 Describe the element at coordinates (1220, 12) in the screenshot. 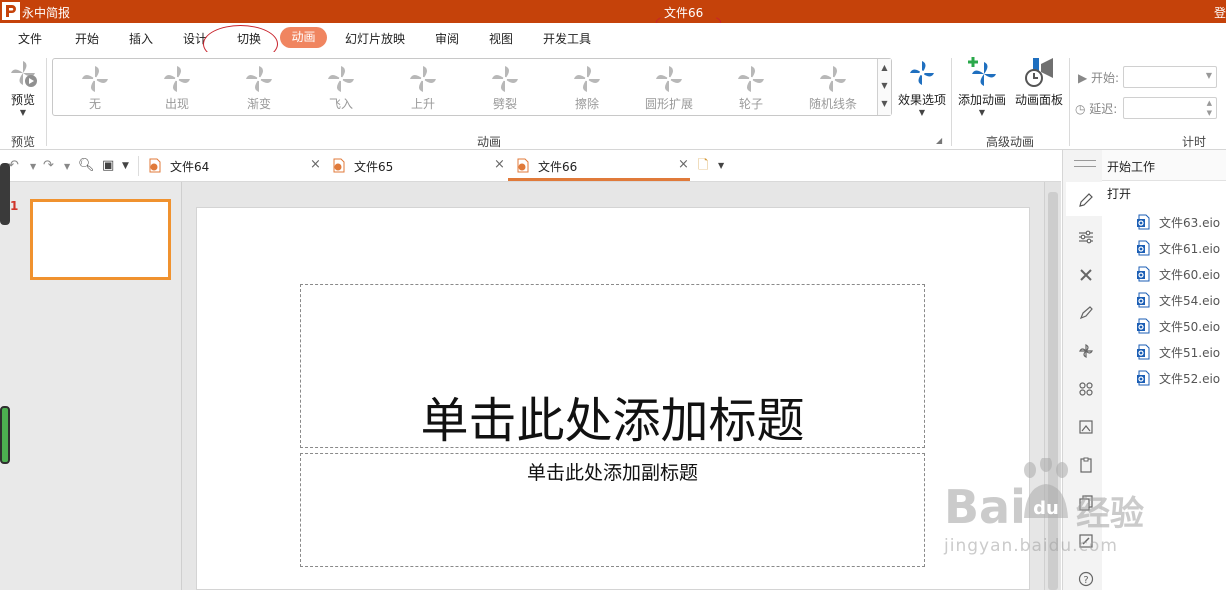

I see `login-link: 登` at that location.